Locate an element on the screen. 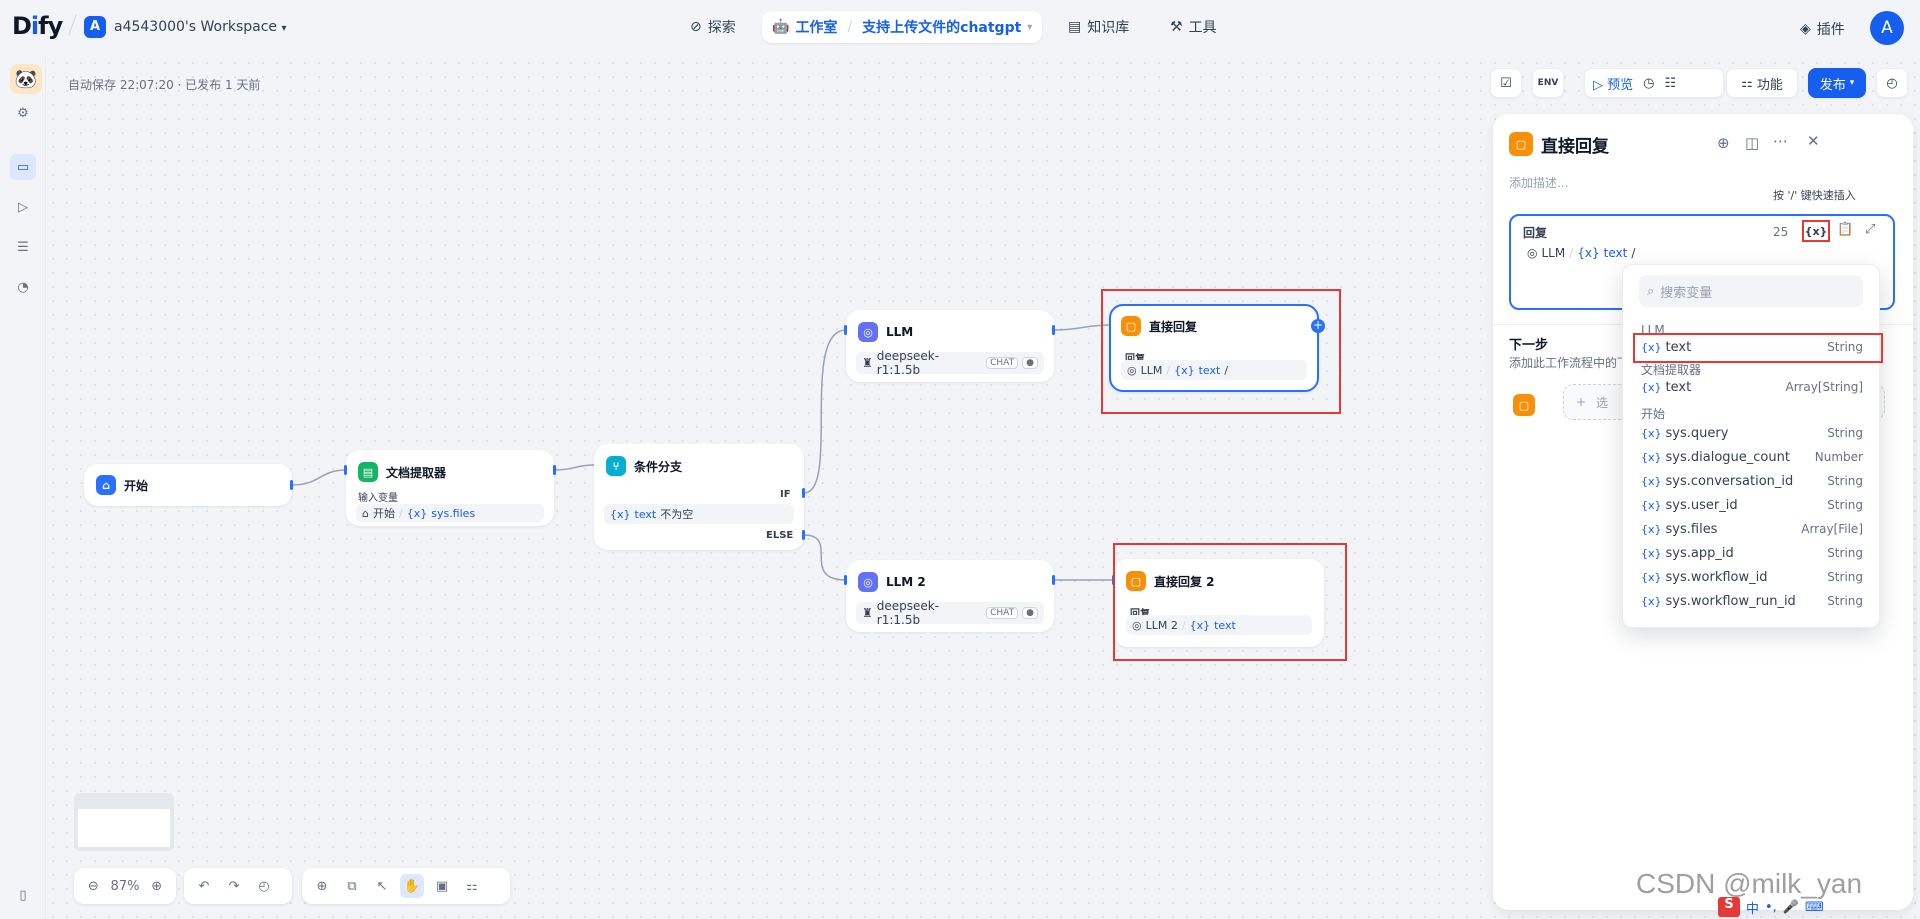 This screenshot has width=1920, height=919. variable-option: {x} sys.user_id String is located at coordinates (1752, 505).